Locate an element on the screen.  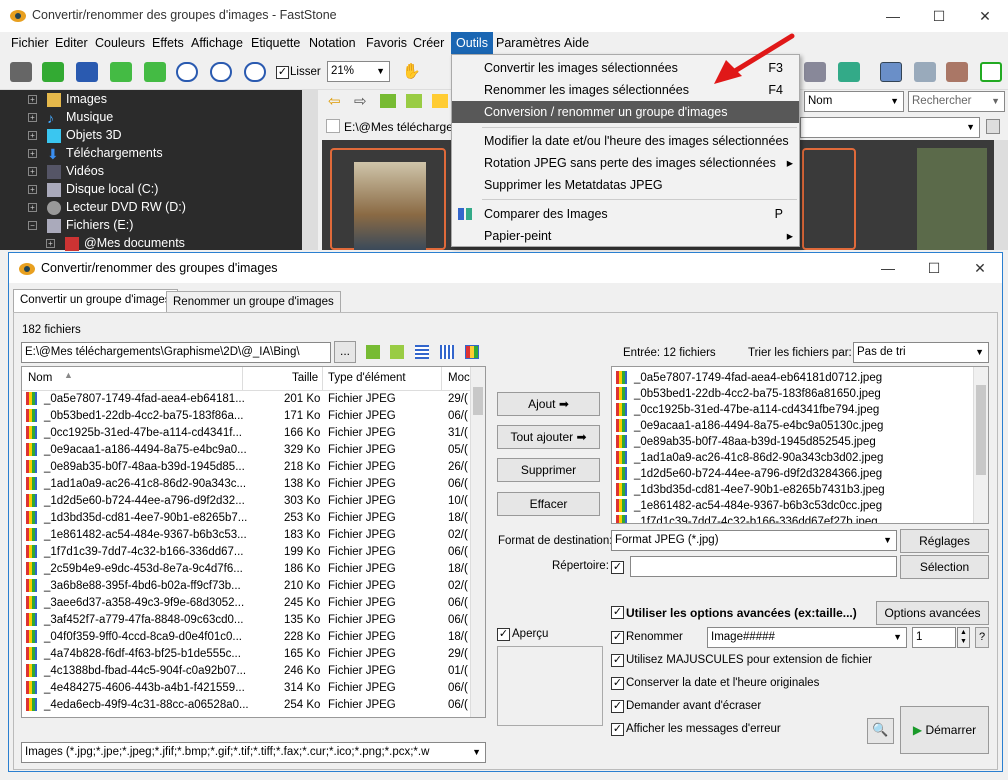
search-select: Rechercher ▼ is located at coordinates (956, 101).